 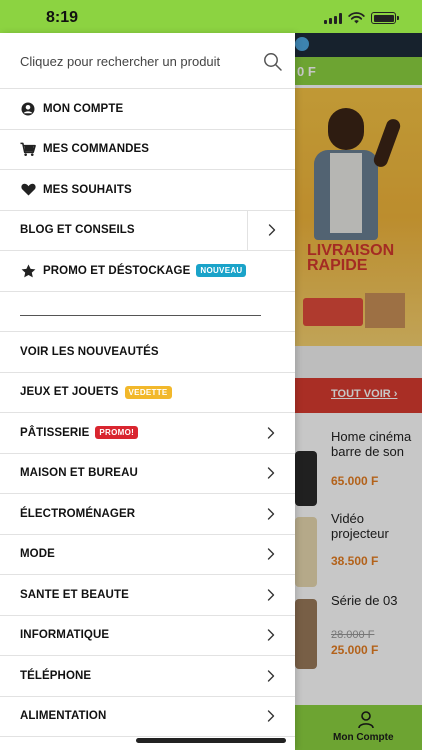 What do you see at coordinates (63, 716) in the screenshot?
I see `menu-item-label: ALIMENTATION` at bounding box center [63, 716].